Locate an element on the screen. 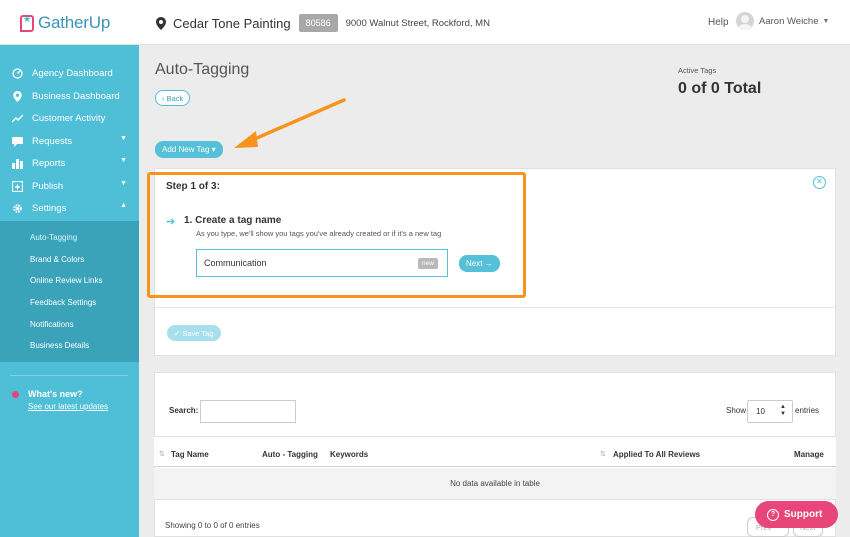  next-button: Next → is located at coordinates (479, 263).